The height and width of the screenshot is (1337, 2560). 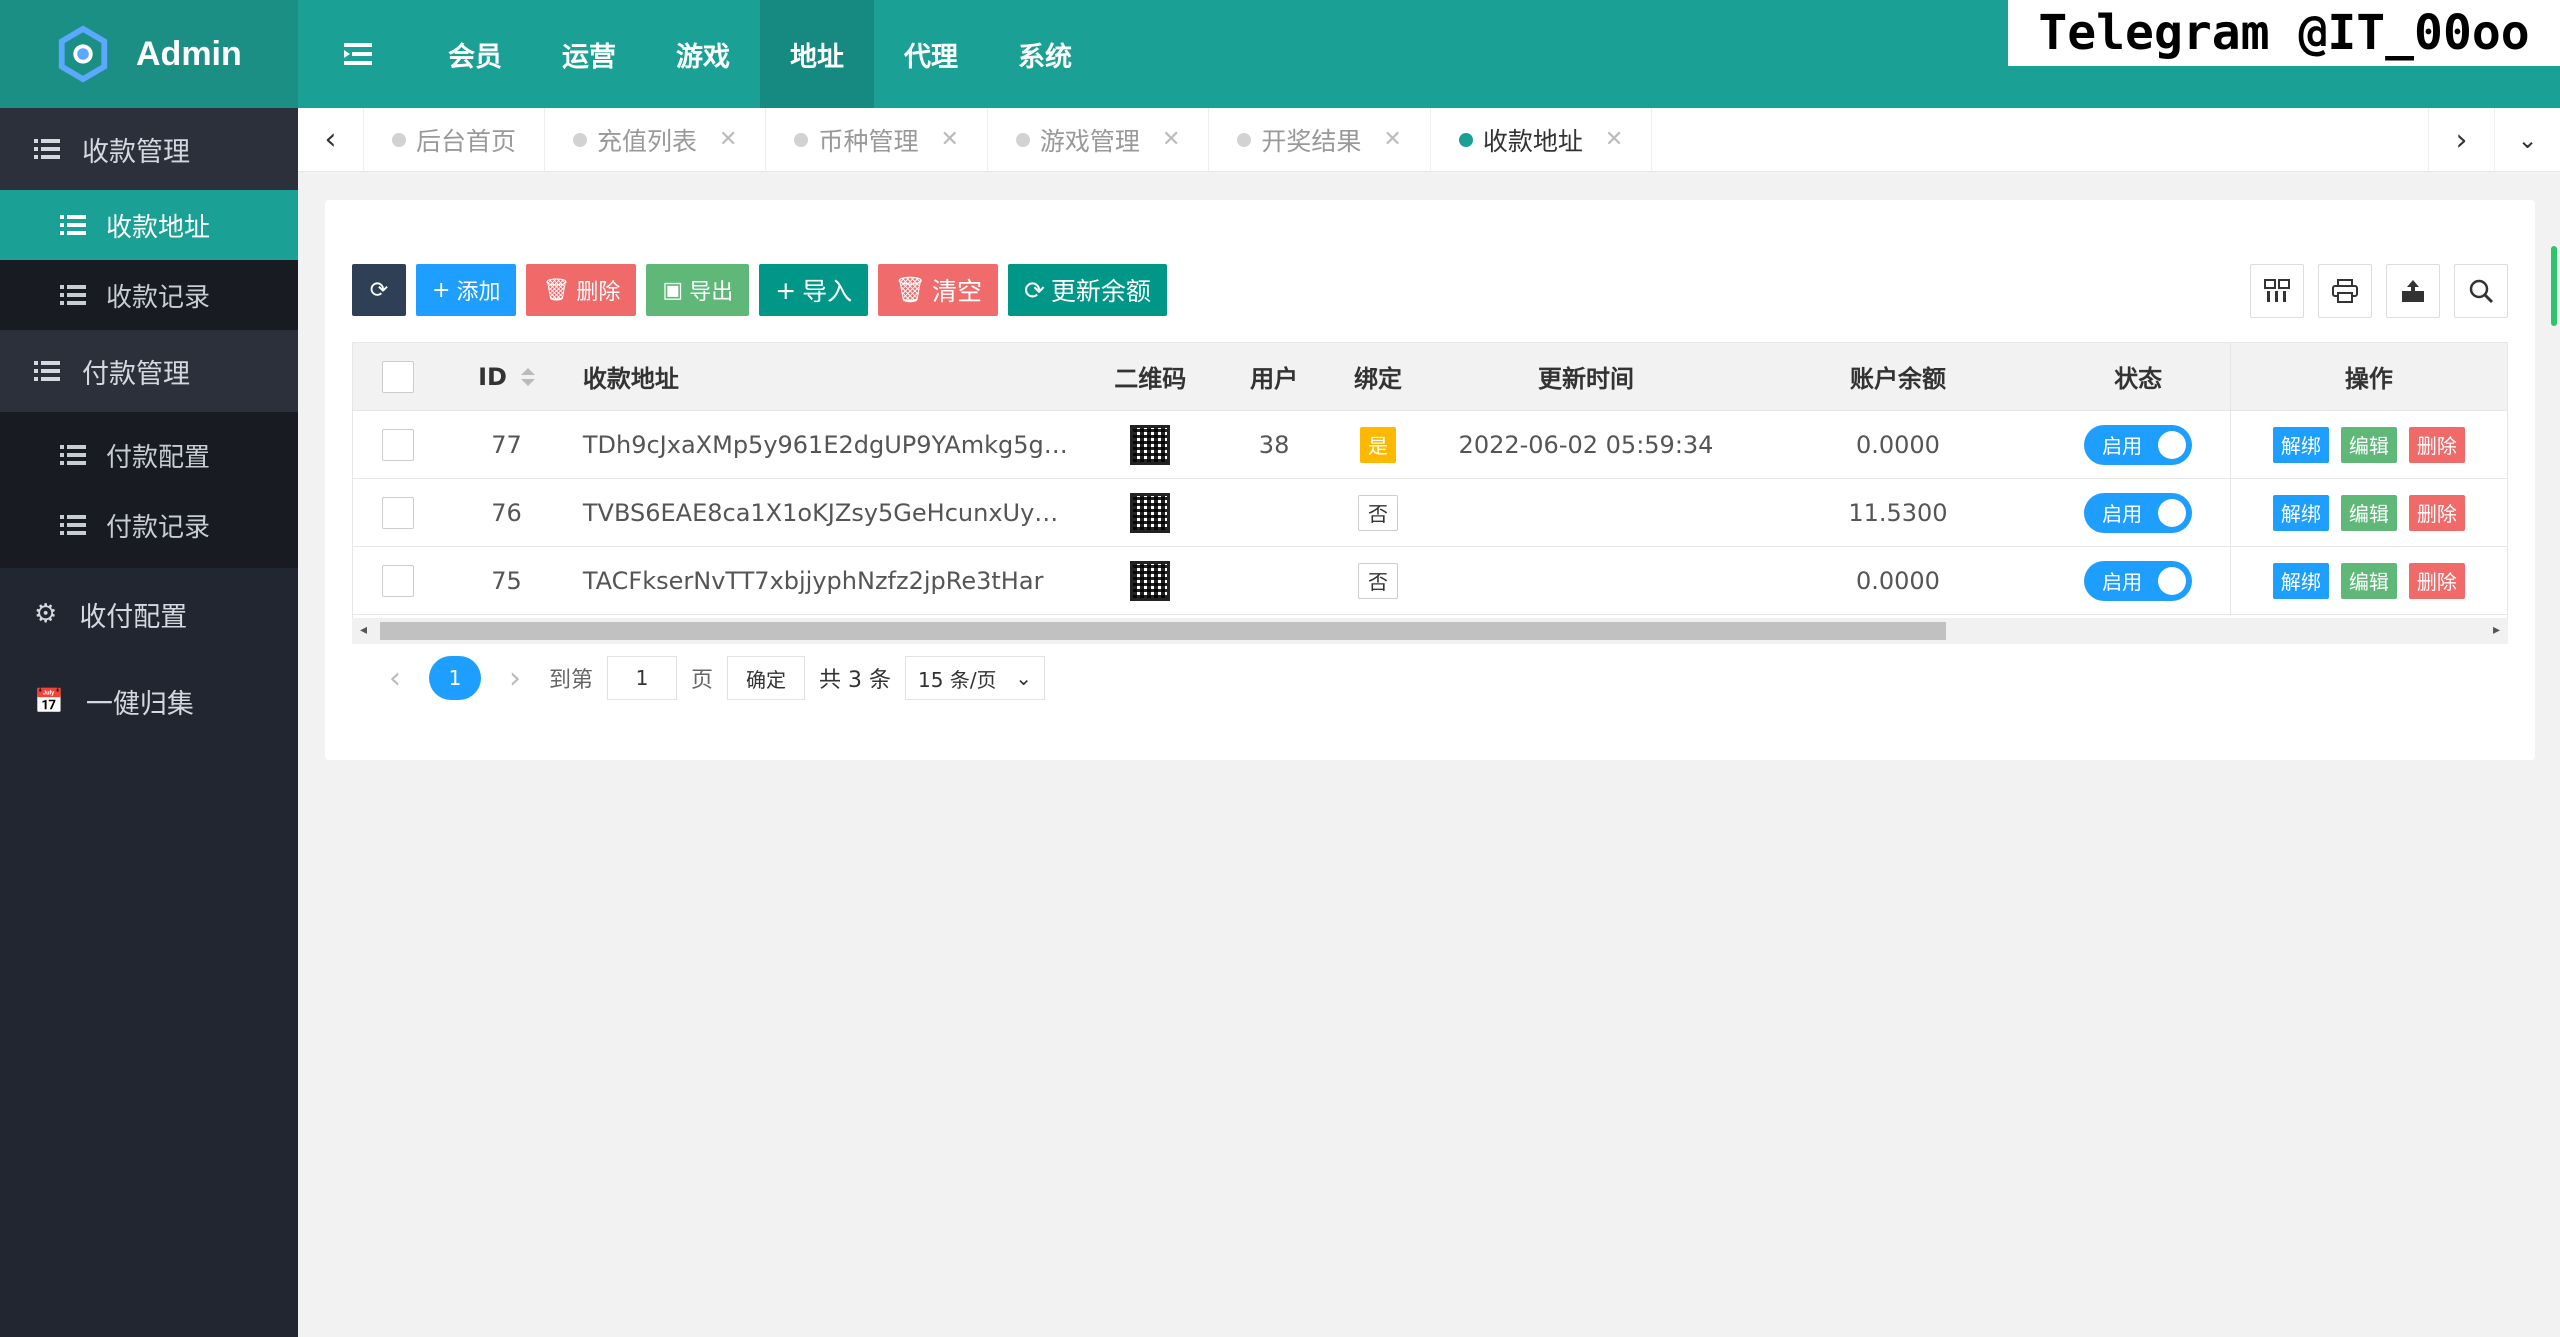 I want to click on menu-receive-management: 收款管理, so click(x=149, y=149).